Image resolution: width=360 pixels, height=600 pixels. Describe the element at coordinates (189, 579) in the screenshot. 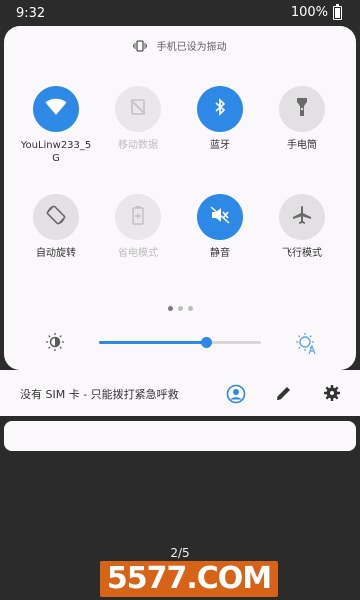

I see `watermark-logo: 5577.COM` at that location.